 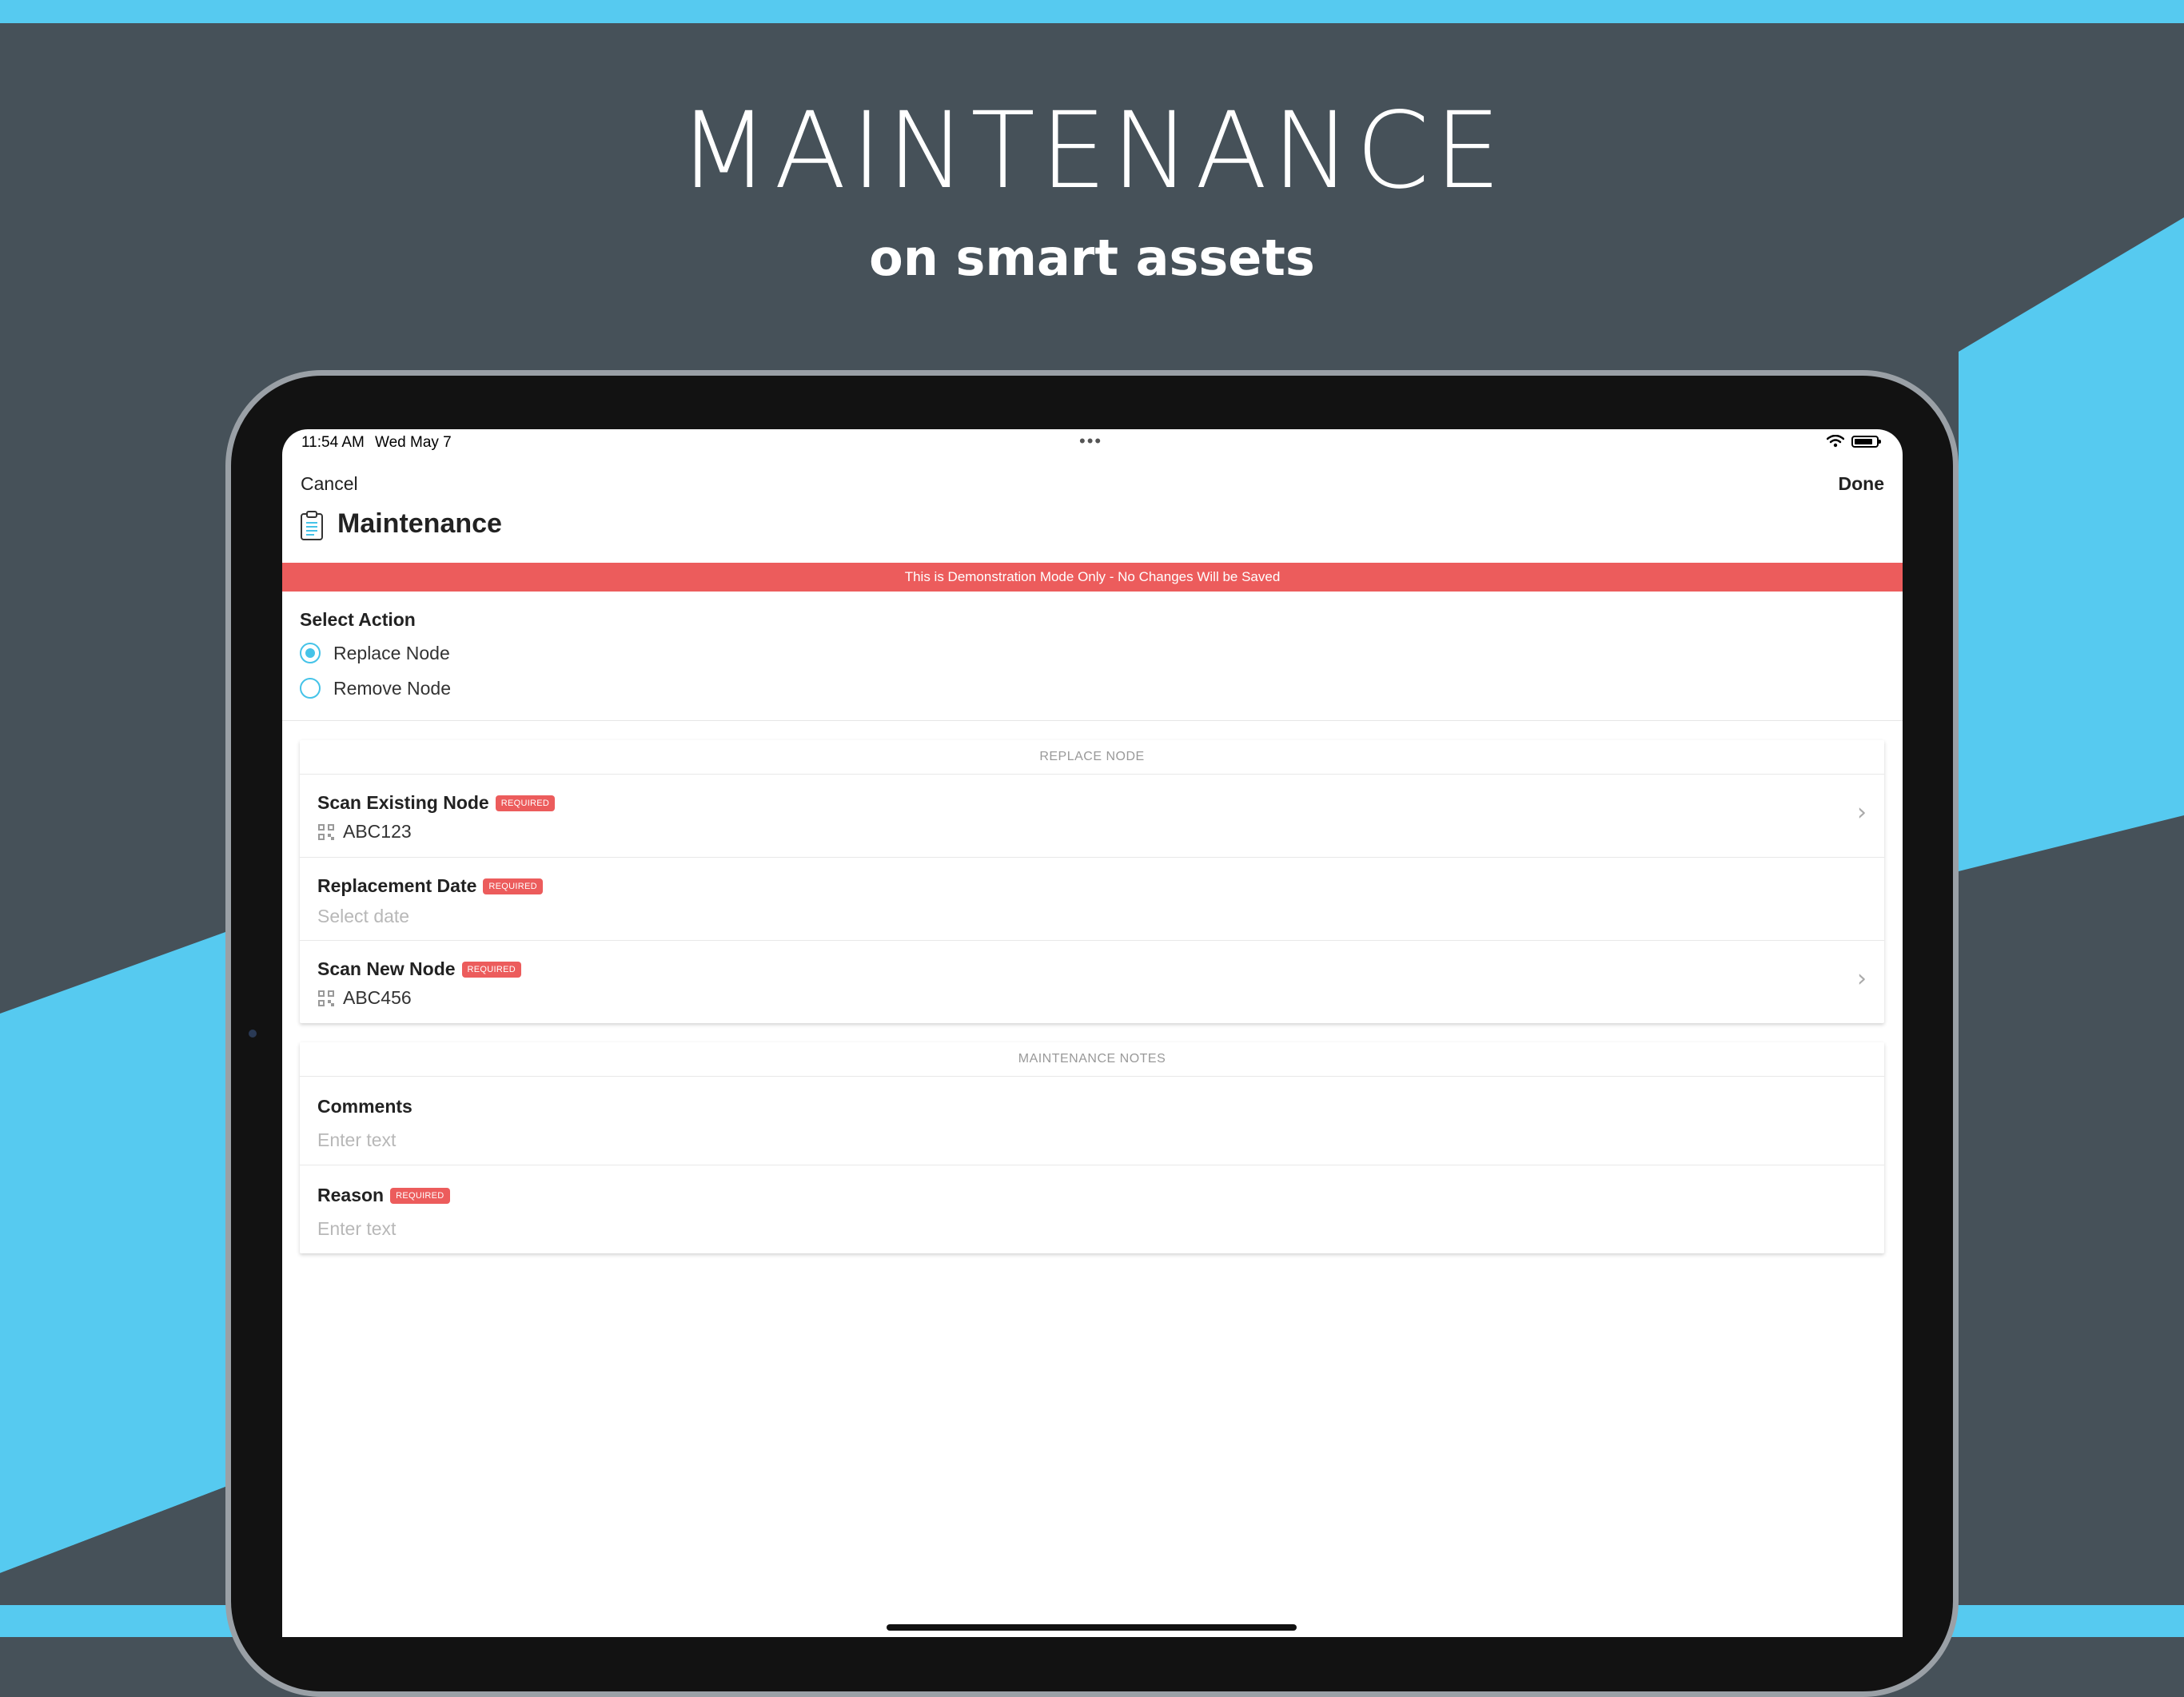 I want to click on card-header: REPLACE NODE, so click(x=1092, y=757).